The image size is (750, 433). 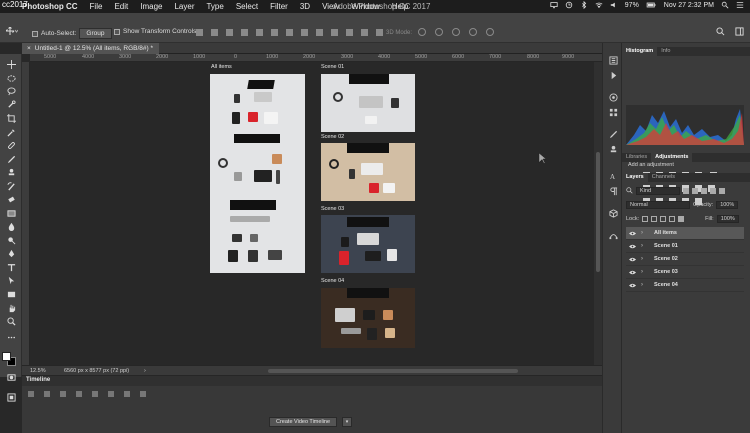 What do you see at coordinates (11, 377) in the screenshot?
I see `quick-mask-button` at bounding box center [11, 377].